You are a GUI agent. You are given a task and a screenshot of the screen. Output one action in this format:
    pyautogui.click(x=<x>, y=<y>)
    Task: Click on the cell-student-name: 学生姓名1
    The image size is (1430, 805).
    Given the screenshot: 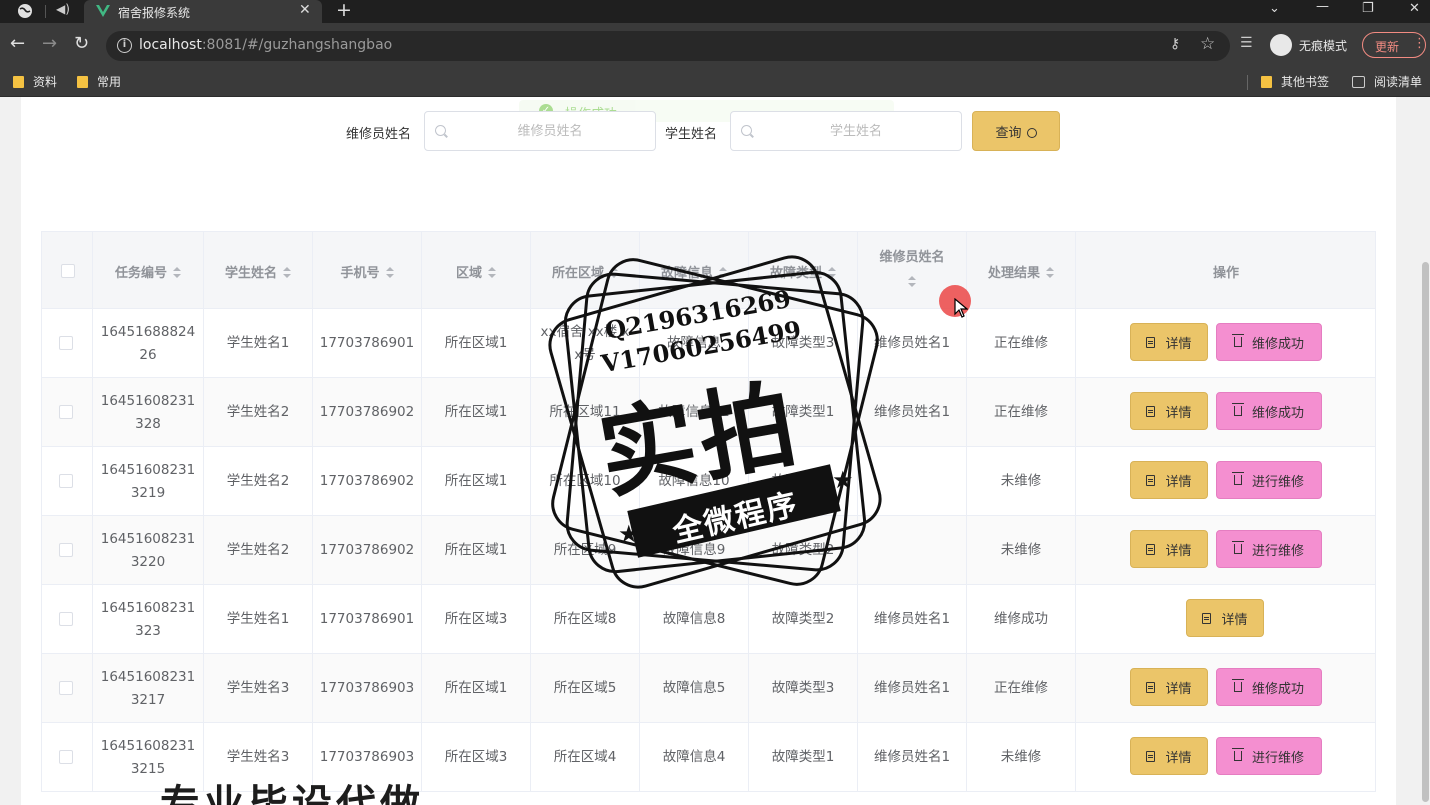 What is the action you would take?
    pyautogui.click(x=258, y=343)
    